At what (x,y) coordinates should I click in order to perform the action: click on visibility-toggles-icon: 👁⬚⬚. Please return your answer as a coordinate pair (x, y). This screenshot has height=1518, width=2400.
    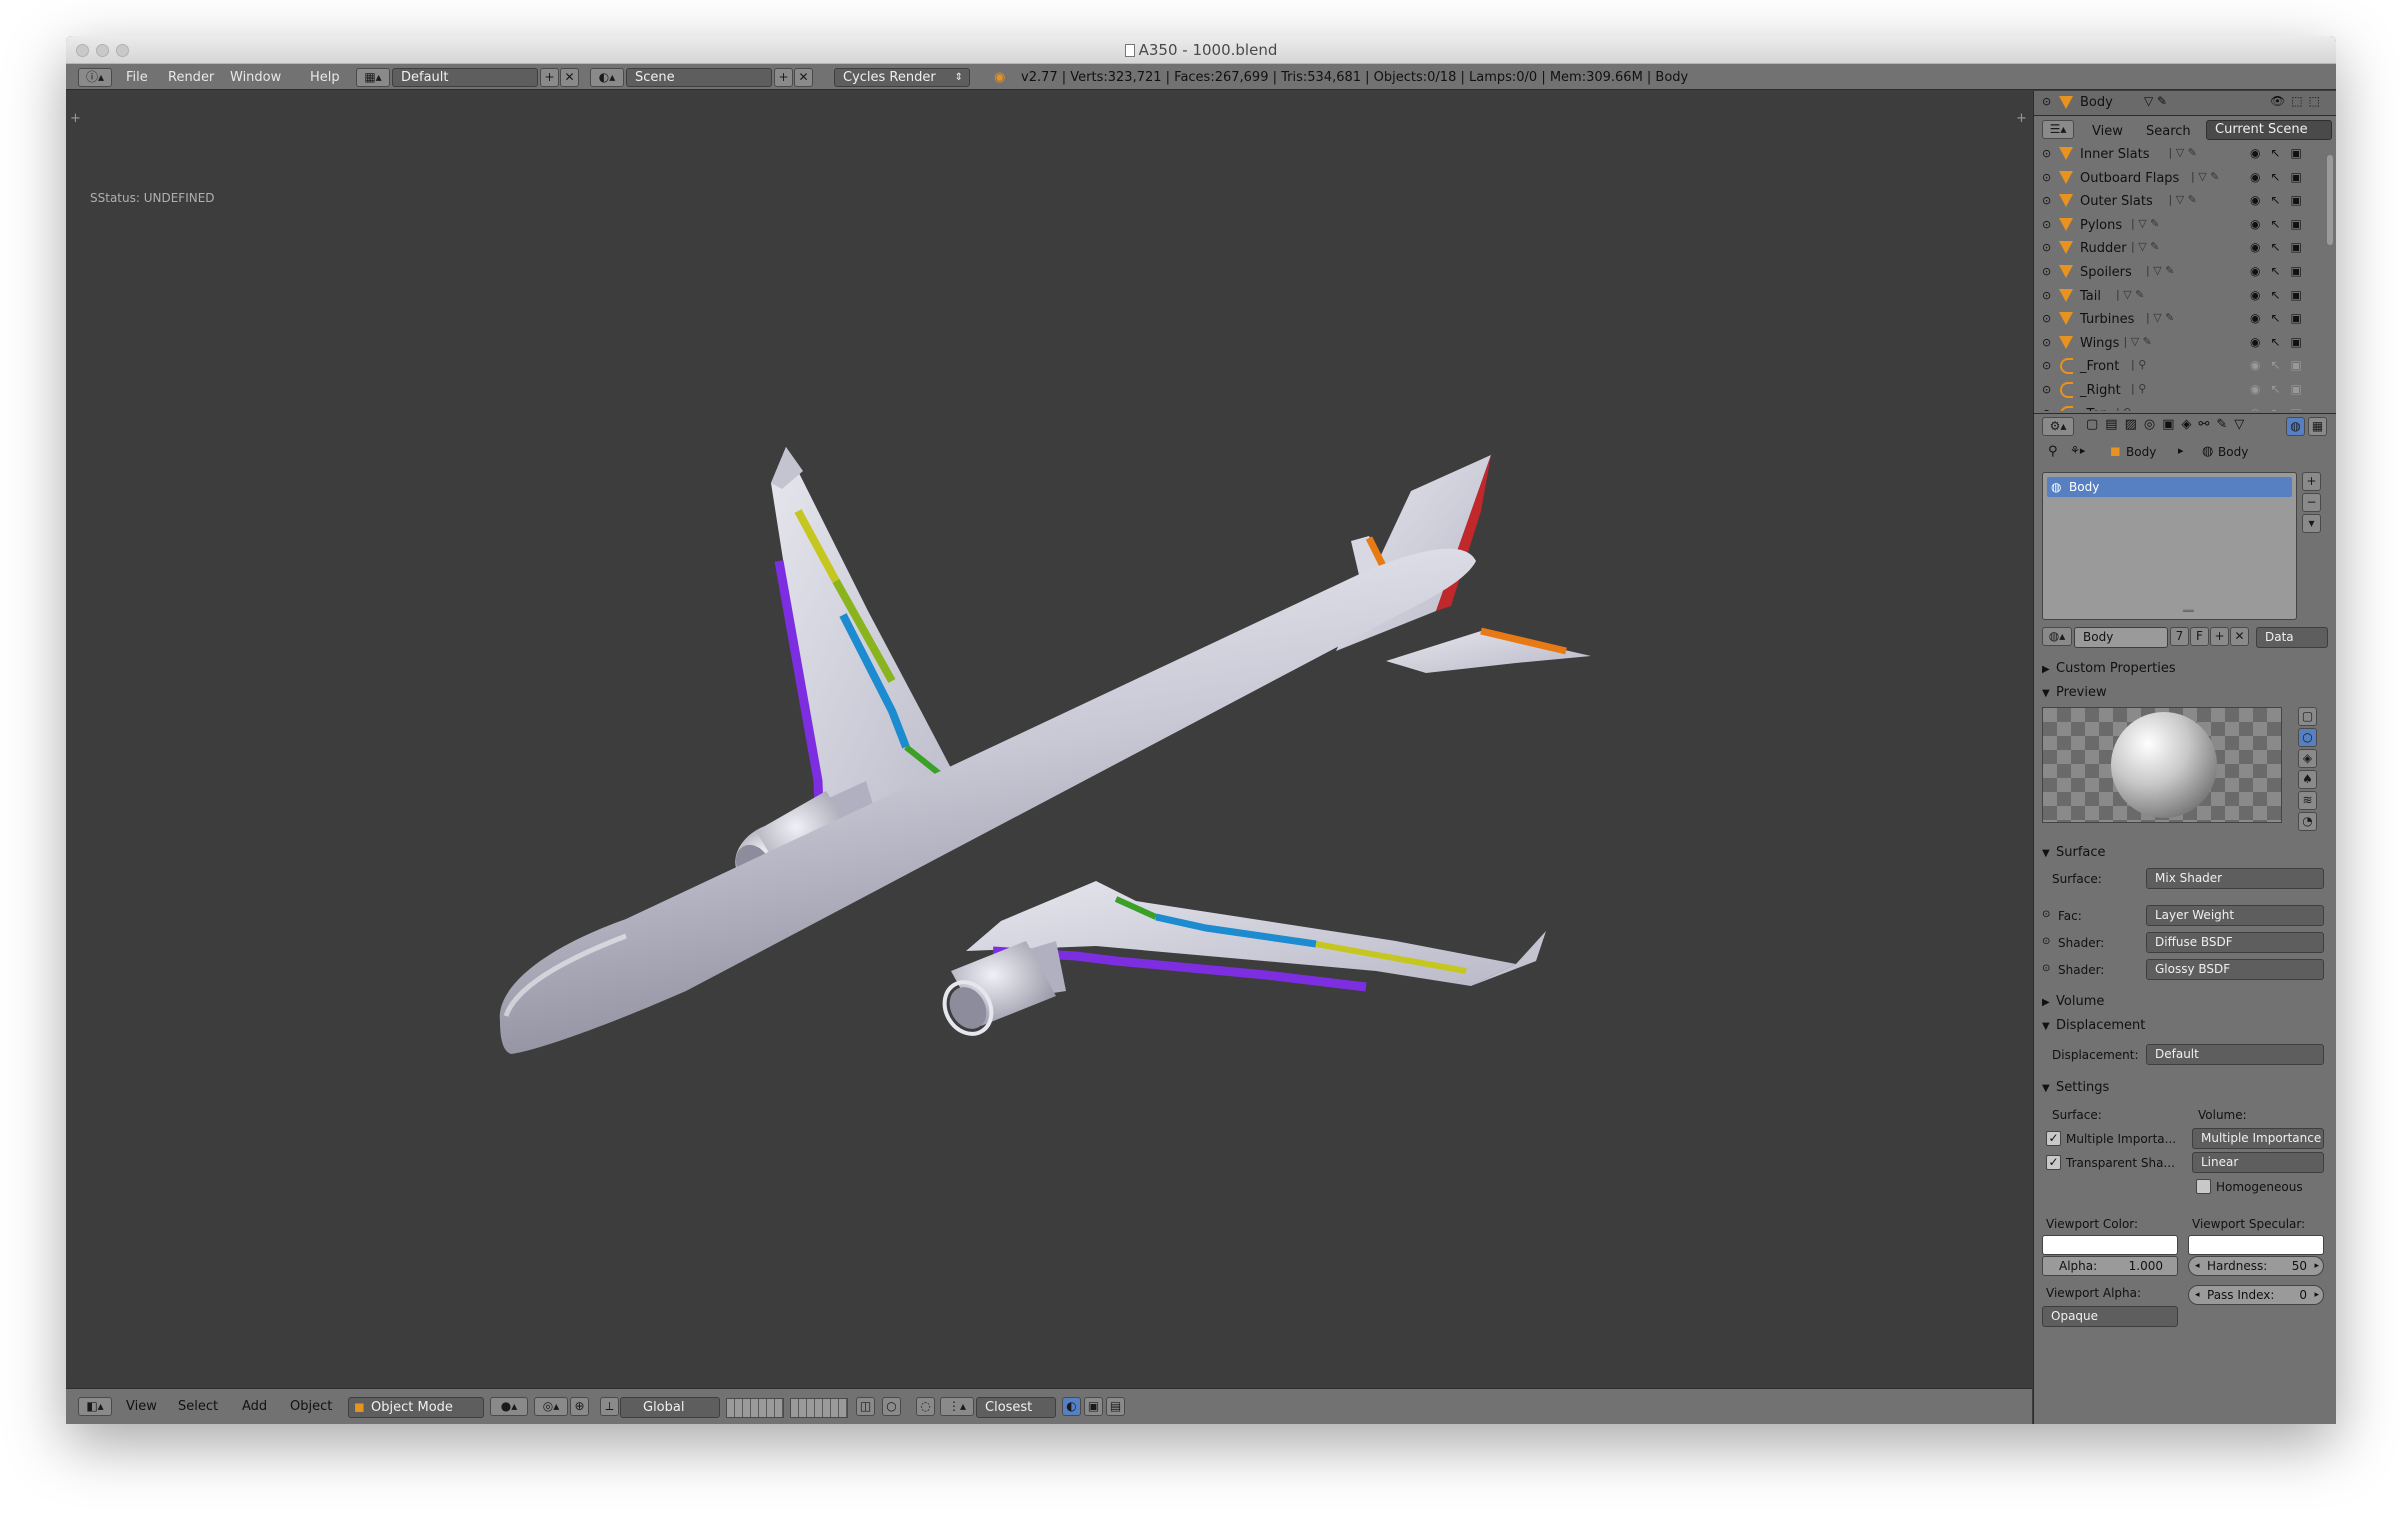
    Looking at the image, I should click on (2298, 101).